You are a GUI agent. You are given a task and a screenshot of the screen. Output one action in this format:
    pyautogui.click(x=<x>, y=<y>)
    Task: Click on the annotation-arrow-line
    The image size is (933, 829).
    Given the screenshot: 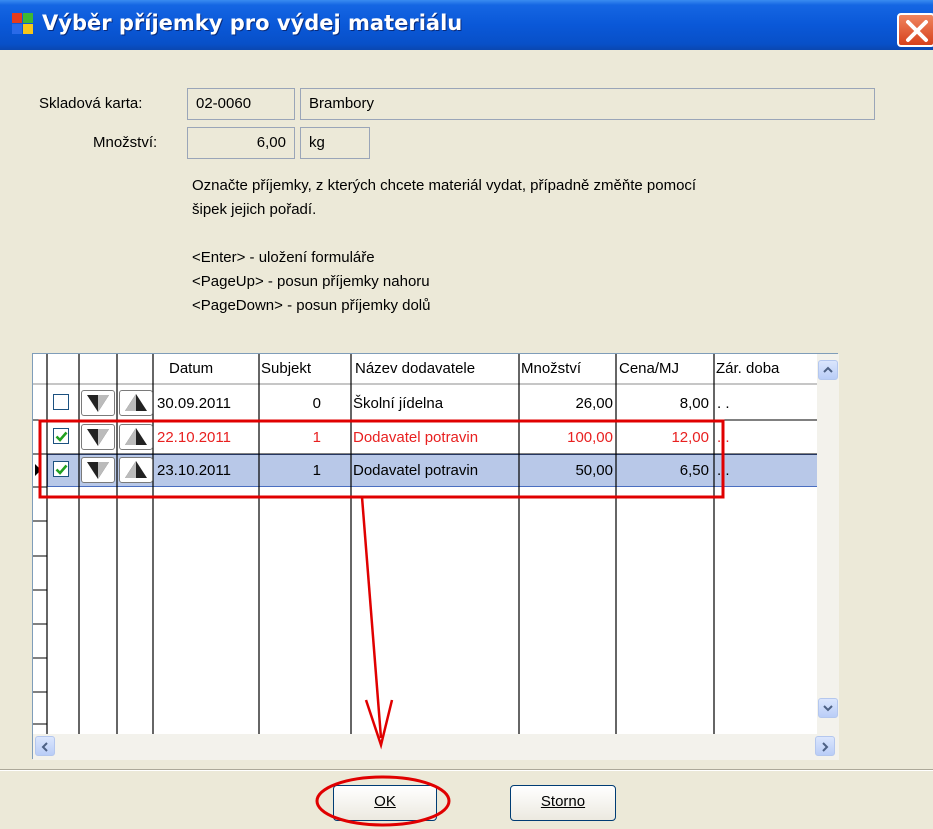 What is the action you would take?
    pyautogui.click(x=371, y=617)
    